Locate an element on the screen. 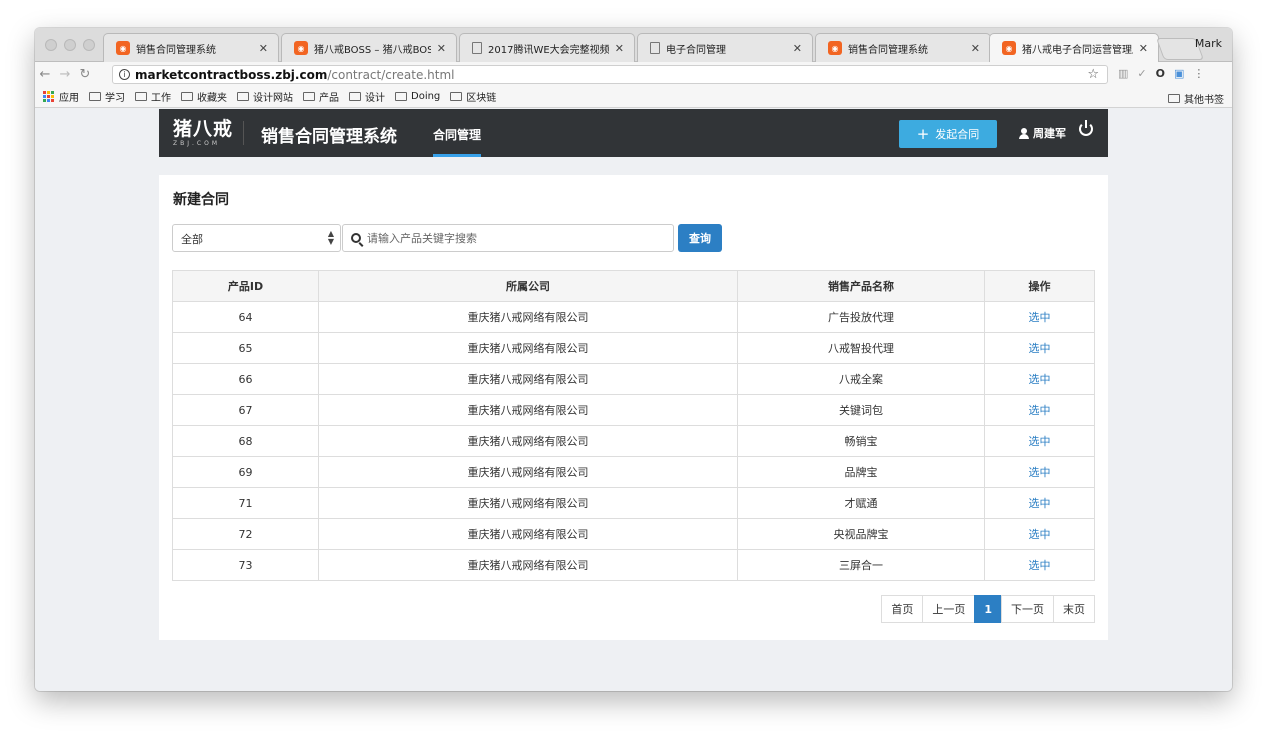  bookmark-folder: 设计网站 is located at coordinates (265, 96).